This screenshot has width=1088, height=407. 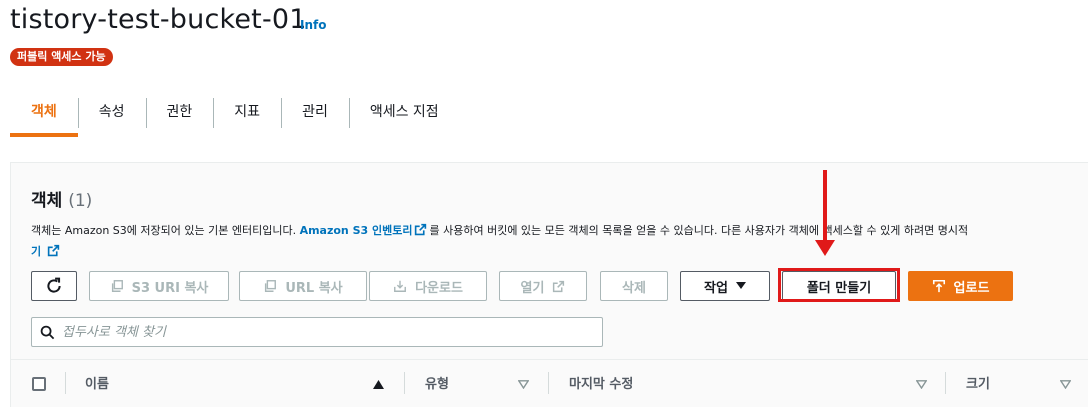 What do you see at coordinates (170, 288) in the screenshot?
I see `copy-s3-uri-label: S3 URI 복사` at bounding box center [170, 288].